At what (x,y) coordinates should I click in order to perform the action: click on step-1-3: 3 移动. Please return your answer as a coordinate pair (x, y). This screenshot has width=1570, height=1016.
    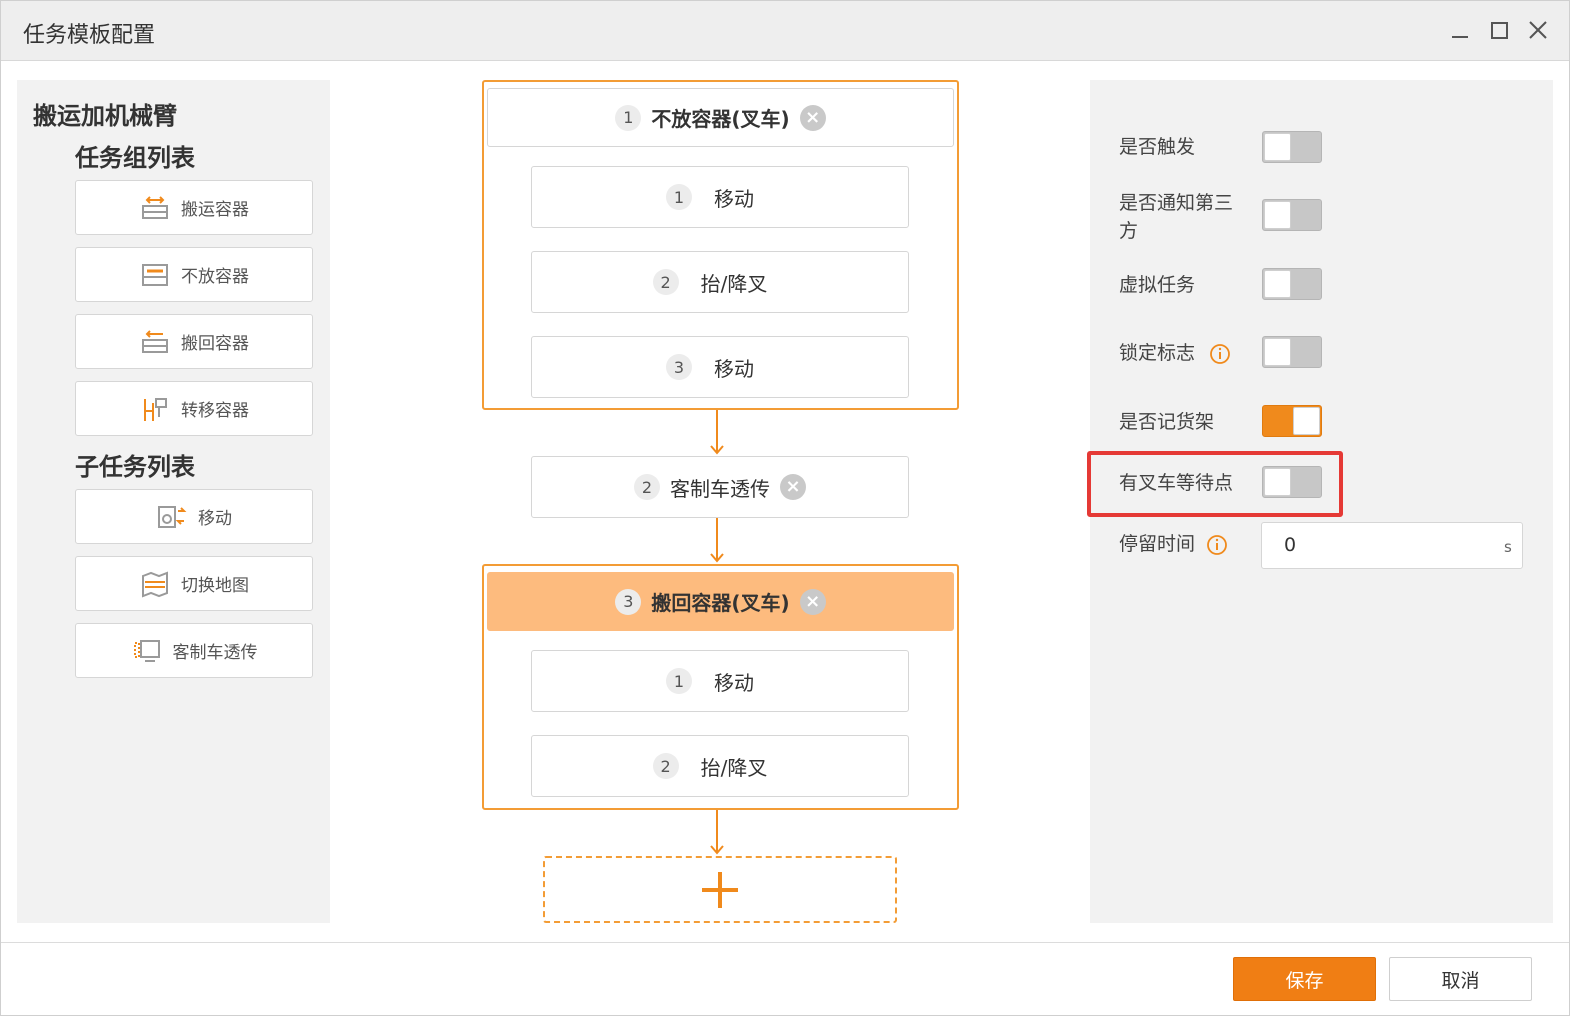
    Looking at the image, I should click on (720, 367).